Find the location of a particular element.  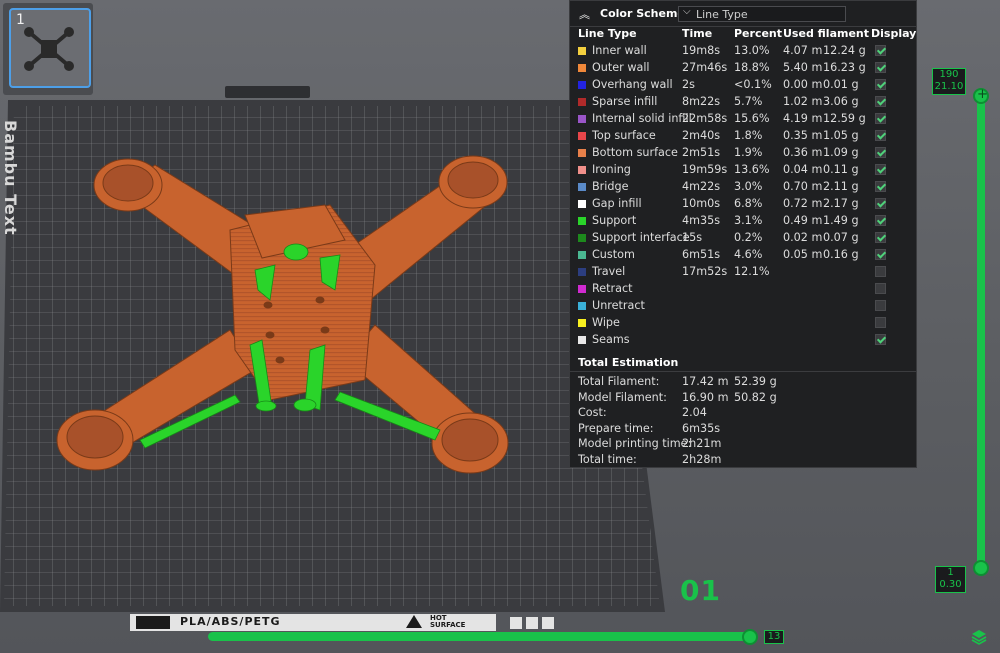

col-header-display: Display is located at coordinates (894, 33).